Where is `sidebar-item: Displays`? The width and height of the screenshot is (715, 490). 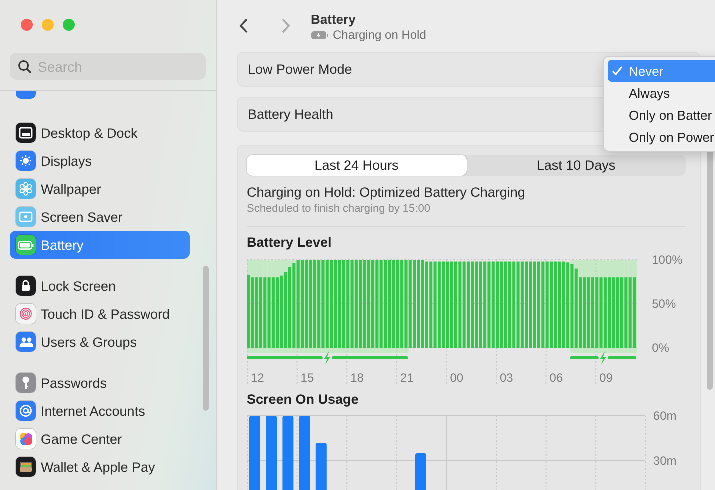 sidebar-item: Displays is located at coordinates (100, 161).